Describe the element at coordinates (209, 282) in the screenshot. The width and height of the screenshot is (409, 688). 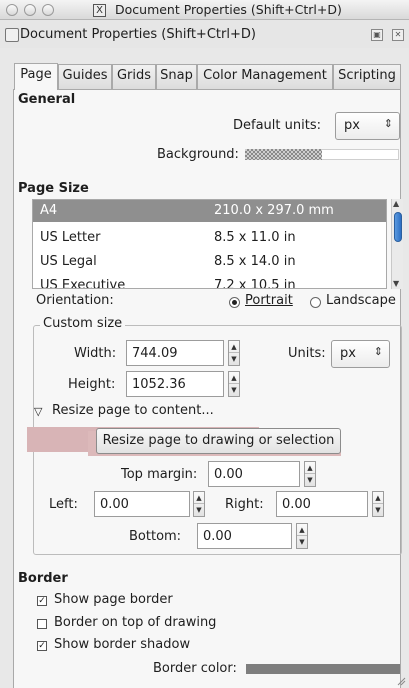
I see `list-item: US Executive 7.2 x 10.5 in` at that location.